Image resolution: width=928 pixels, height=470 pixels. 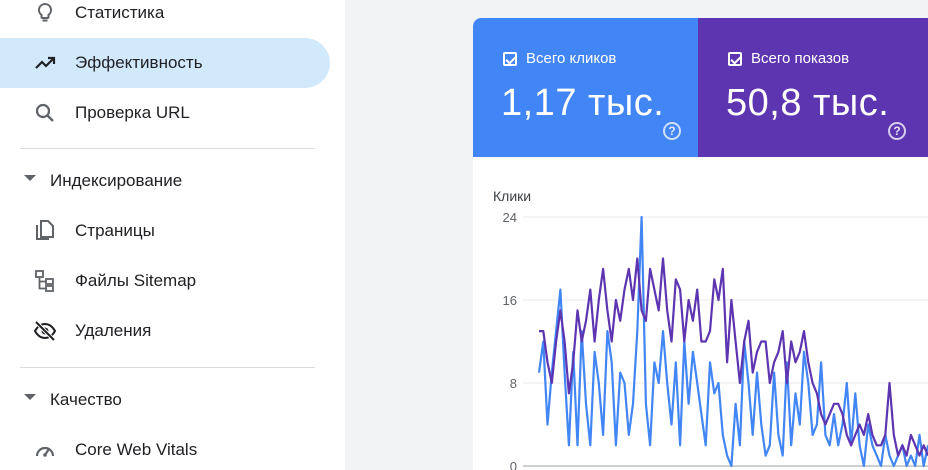 I want to click on nav-item-label: Проверка URL, so click(x=132, y=112).